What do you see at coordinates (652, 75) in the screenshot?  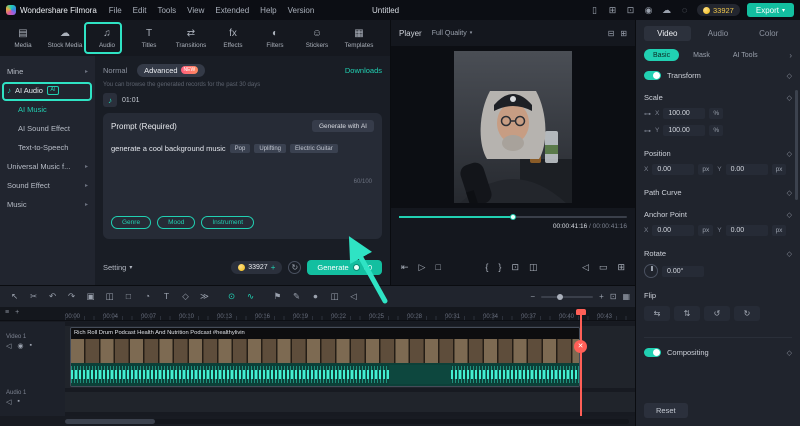 I see `transform-toggle` at bounding box center [652, 75].